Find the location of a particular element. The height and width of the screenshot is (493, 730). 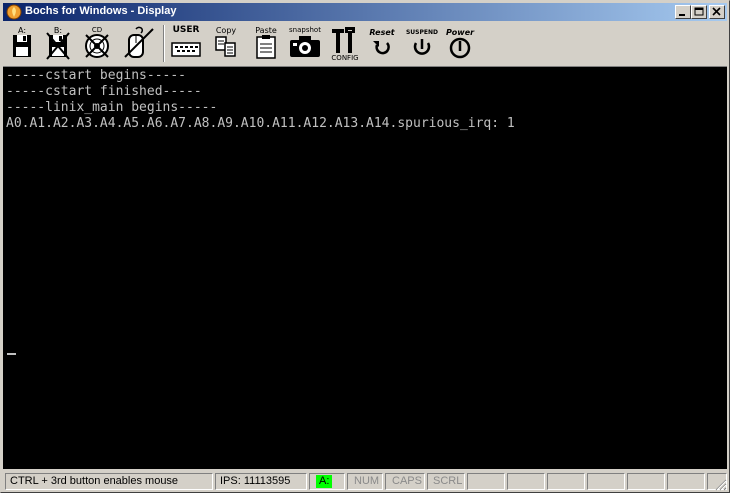

floppy-a-button: A: is located at coordinates (22, 43).